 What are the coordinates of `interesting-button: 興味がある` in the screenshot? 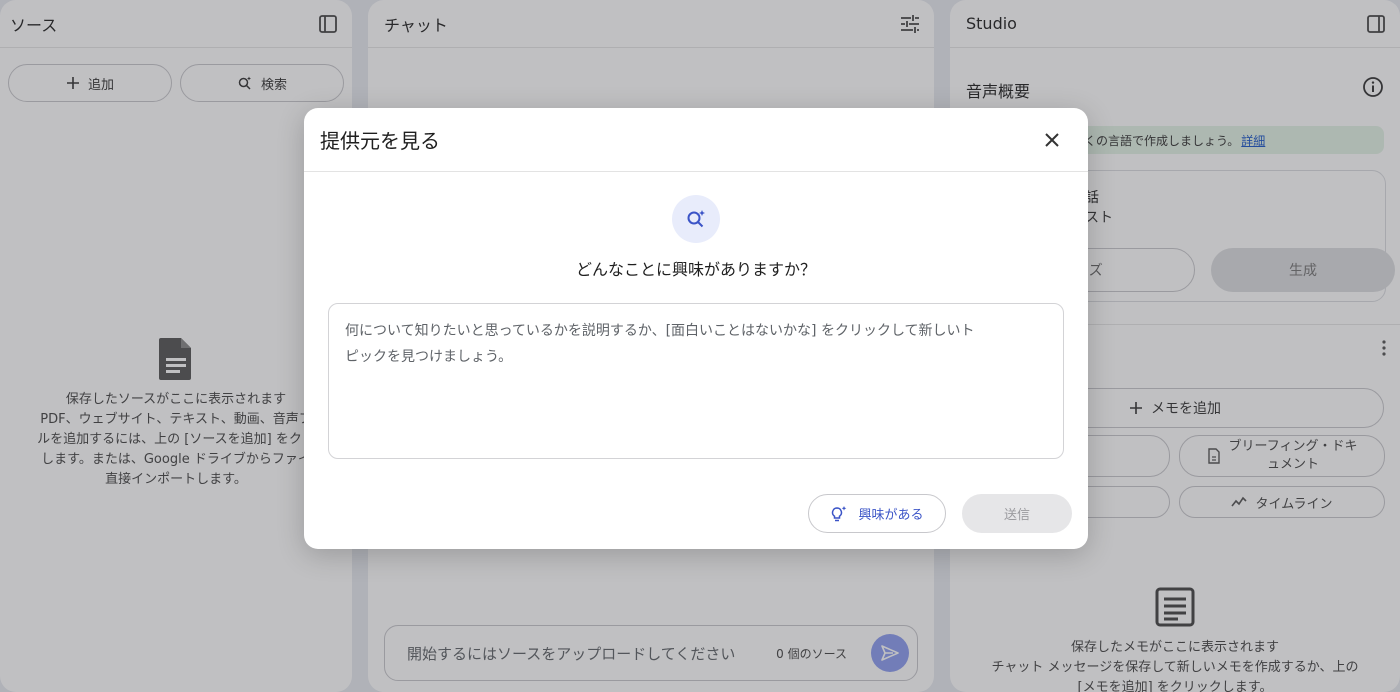 It's located at (877, 513).